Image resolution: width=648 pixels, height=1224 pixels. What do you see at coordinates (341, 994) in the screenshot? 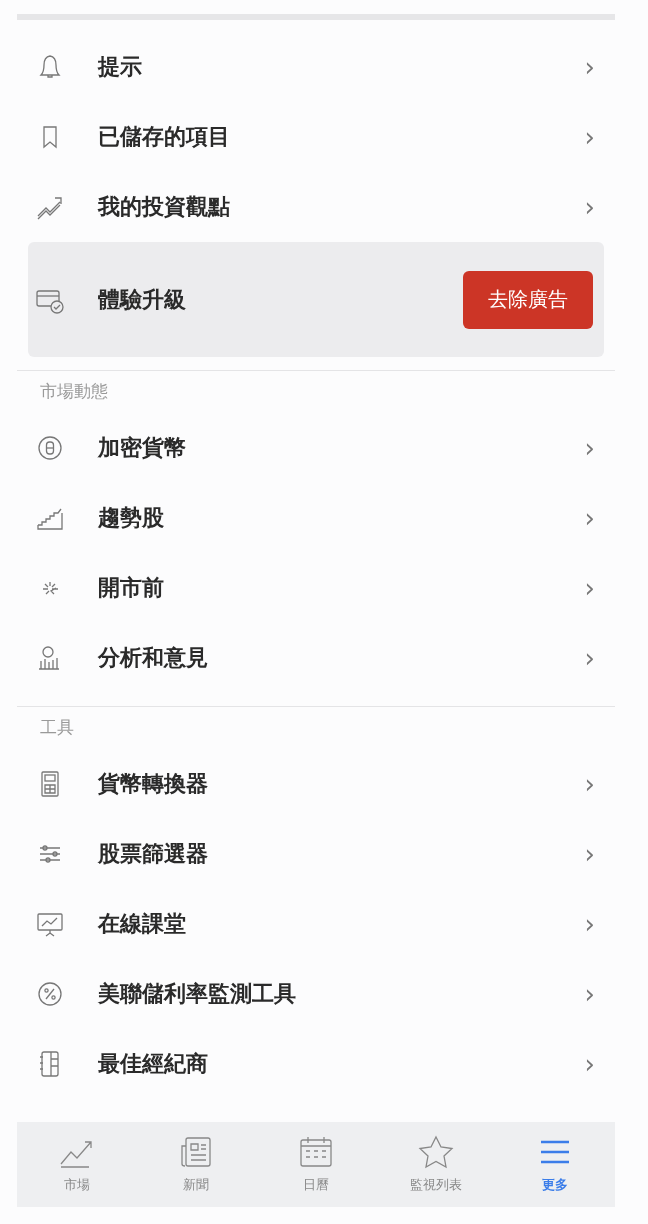
I see `menu-item-label: 美聯儲利率監測工具` at bounding box center [341, 994].